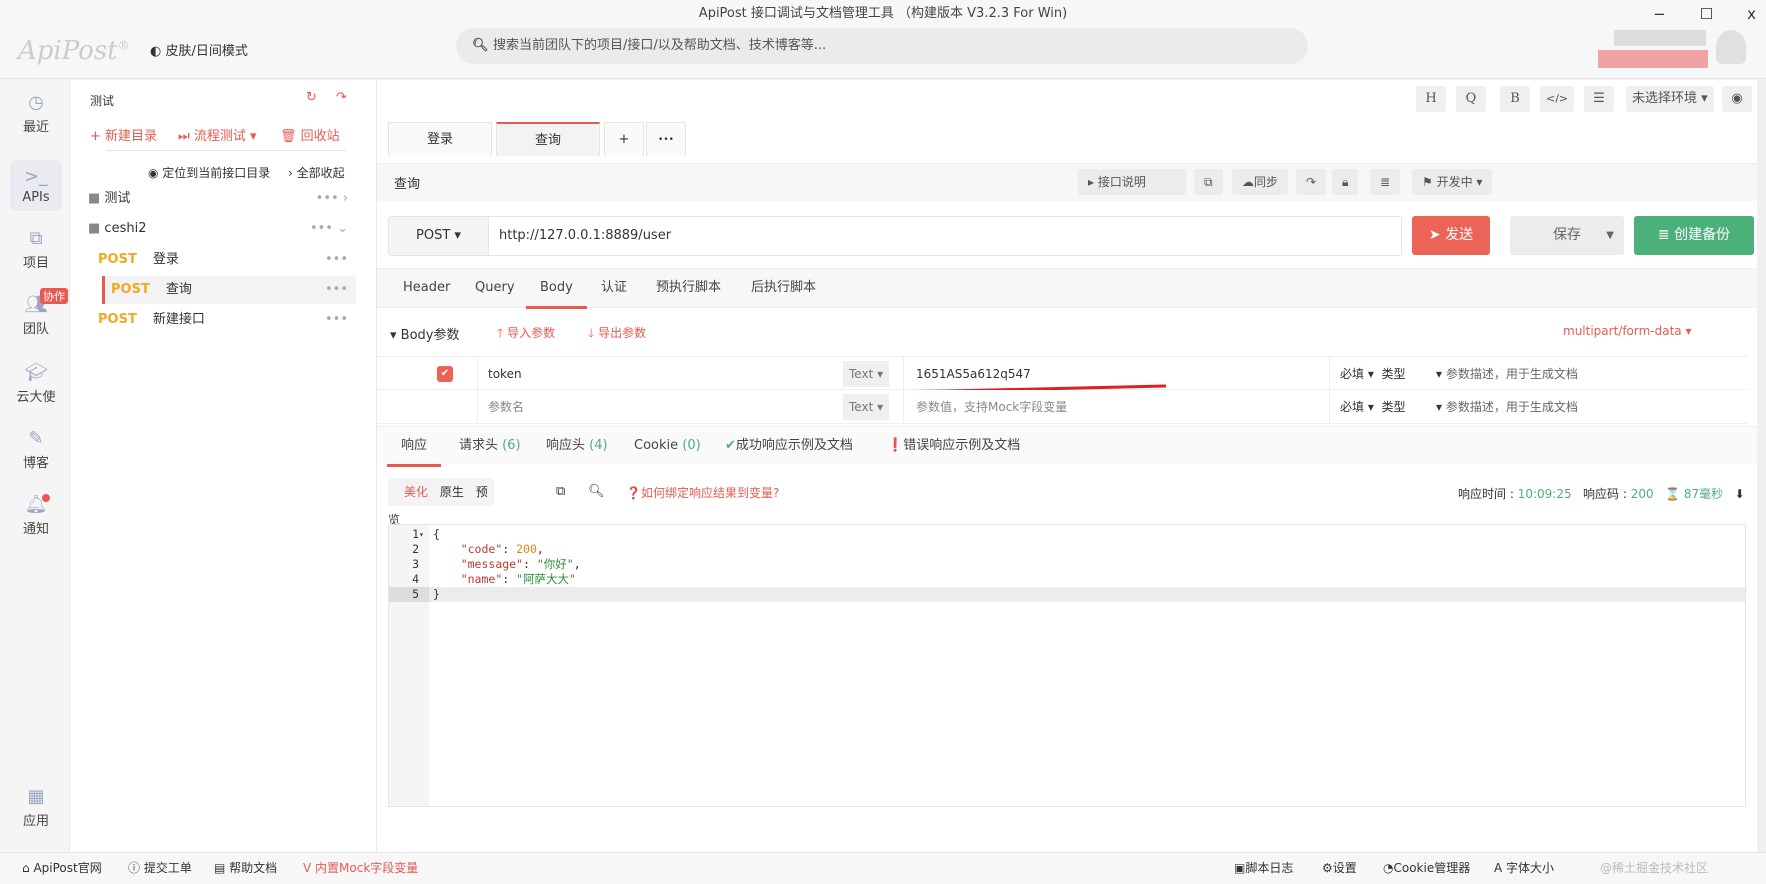 The width and height of the screenshot is (1766, 884). Describe the element at coordinates (1670, 99) in the screenshot. I see `env-select: 未选择环境 ▾` at that location.